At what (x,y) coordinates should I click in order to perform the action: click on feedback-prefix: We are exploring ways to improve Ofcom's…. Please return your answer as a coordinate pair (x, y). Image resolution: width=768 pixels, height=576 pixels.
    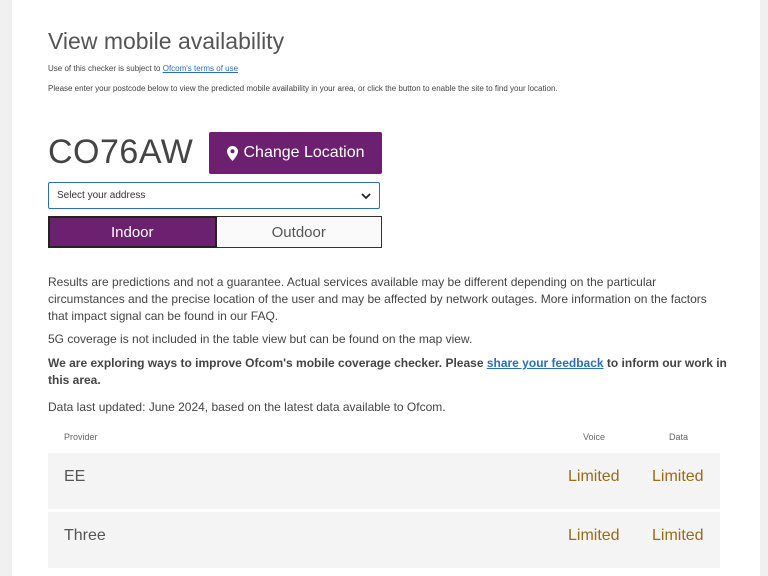
    Looking at the image, I should click on (267, 363).